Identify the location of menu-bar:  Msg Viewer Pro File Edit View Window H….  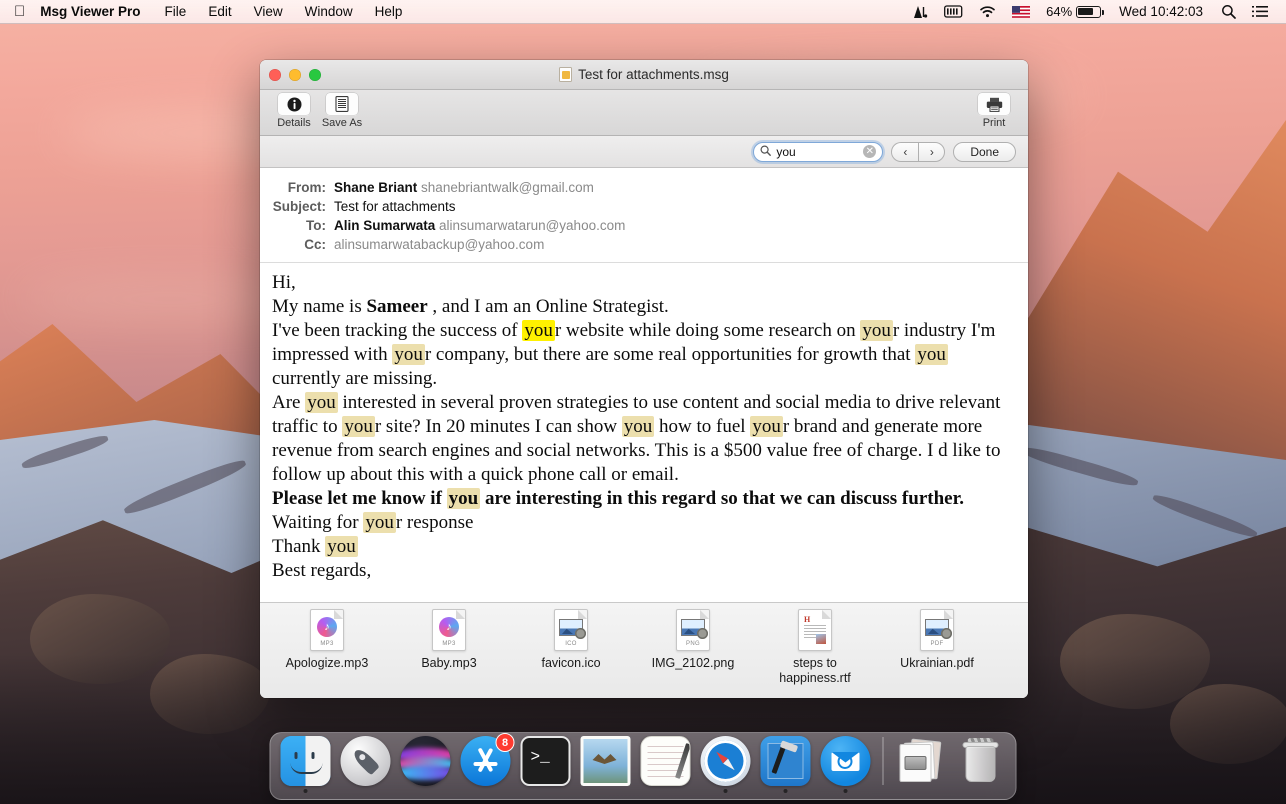
(643, 12).